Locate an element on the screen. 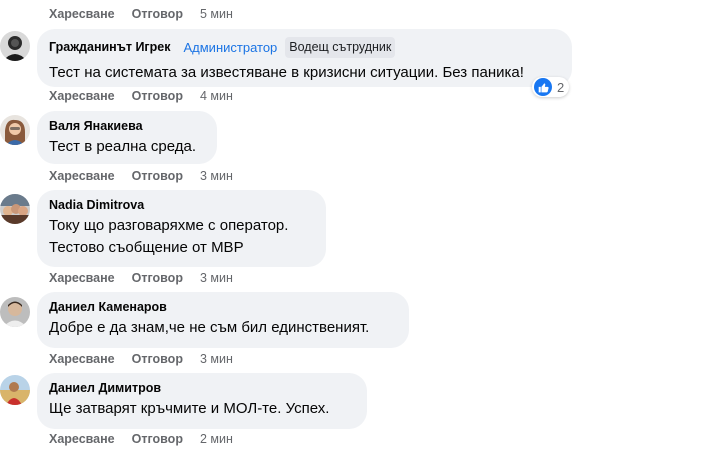  comment-bubble: Валя Янакиева Тест в реална среда. is located at coordinates (127, 137).